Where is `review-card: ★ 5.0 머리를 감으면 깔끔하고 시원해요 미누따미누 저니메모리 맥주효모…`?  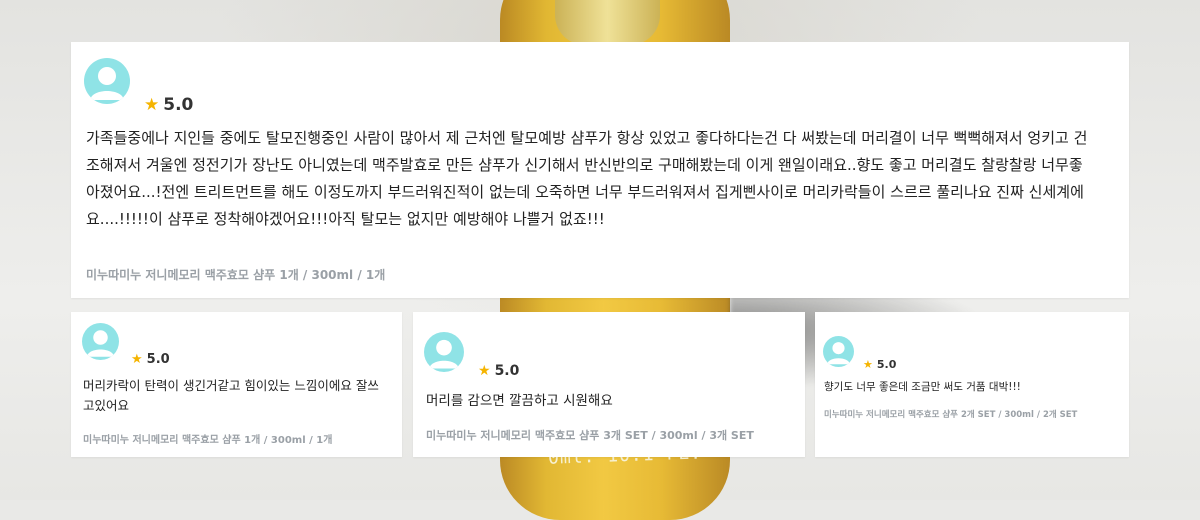
review-card: ★ 5.0 머리를 감으면 깔끔하고 시원해요 미누따미누 저니메모리 맥주효모… is located at coordinates (609, 384).